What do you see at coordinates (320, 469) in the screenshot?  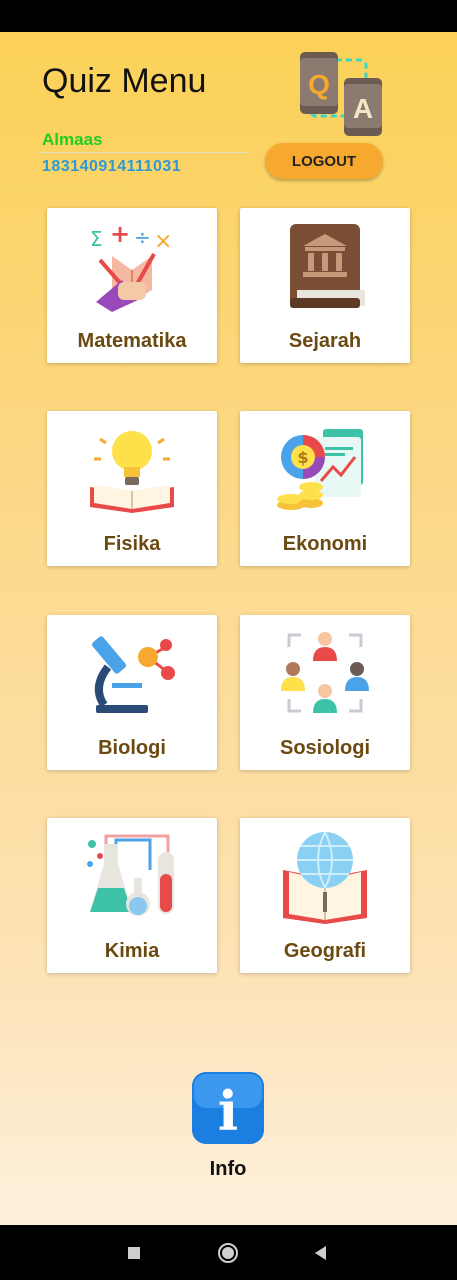 I see `economy-chart-icon: $` at bounding box center [320, 469].